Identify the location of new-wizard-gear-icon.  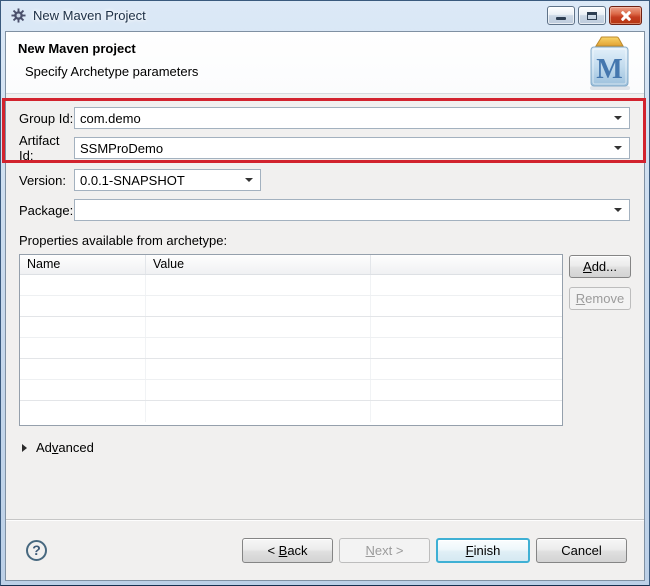
(18, 16).